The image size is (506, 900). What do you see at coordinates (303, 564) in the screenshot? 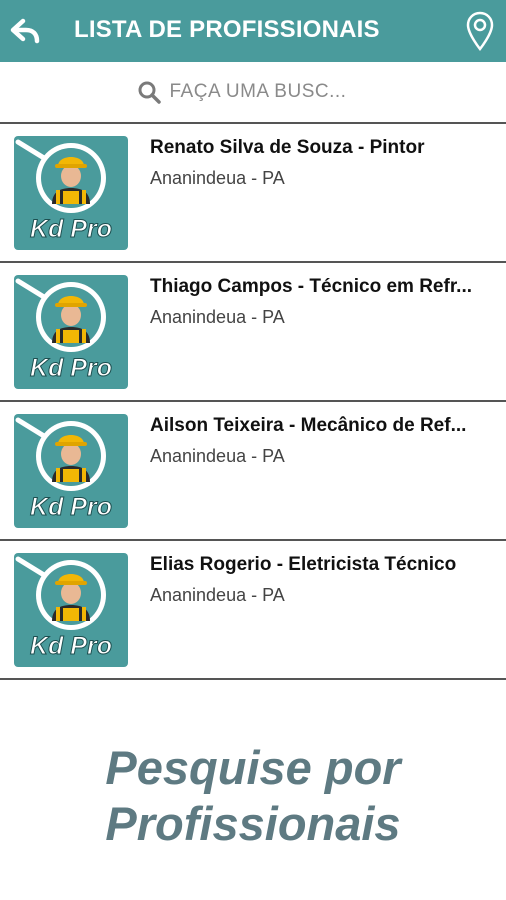
I see `professional-name: Elias Rogerio - Eletricista Técnico` at bounding box center [303, 564].